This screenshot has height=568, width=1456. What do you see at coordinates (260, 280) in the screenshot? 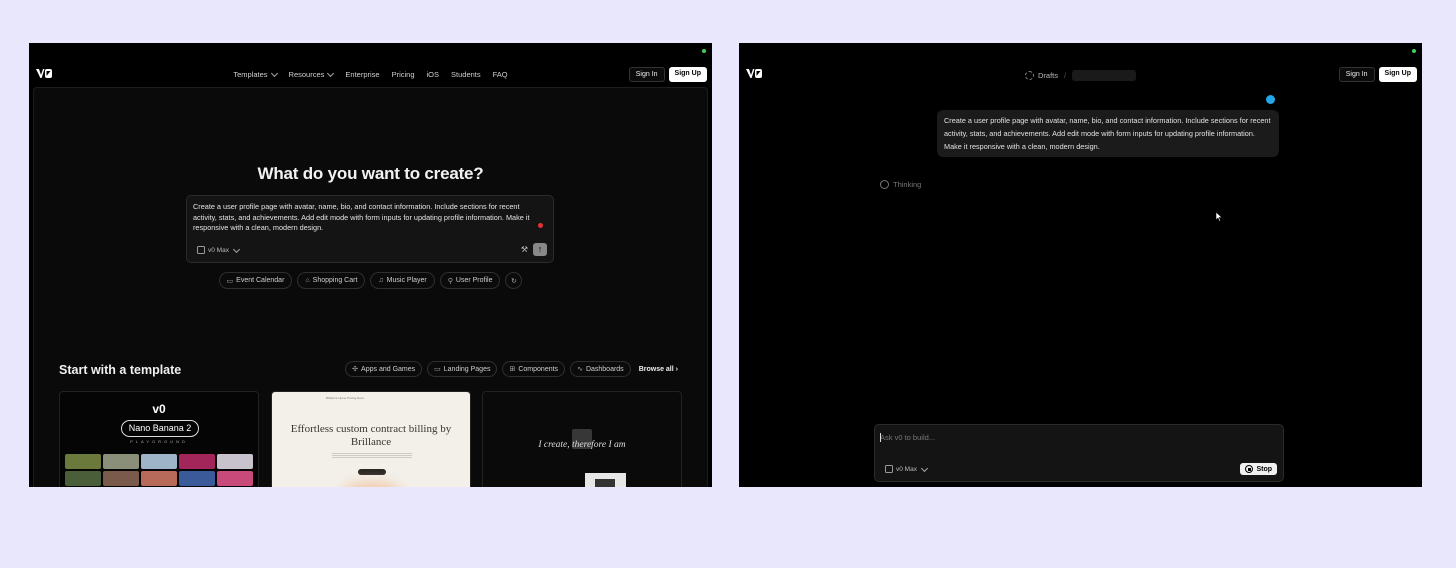
I see `chip-label: Event Calendar` at bounding box center [260, 280].